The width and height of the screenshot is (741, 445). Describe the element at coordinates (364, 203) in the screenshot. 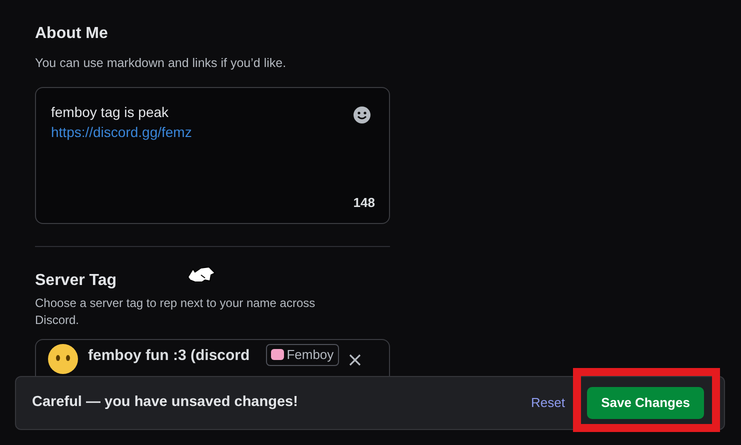

I see `character-count: 148` at that location.